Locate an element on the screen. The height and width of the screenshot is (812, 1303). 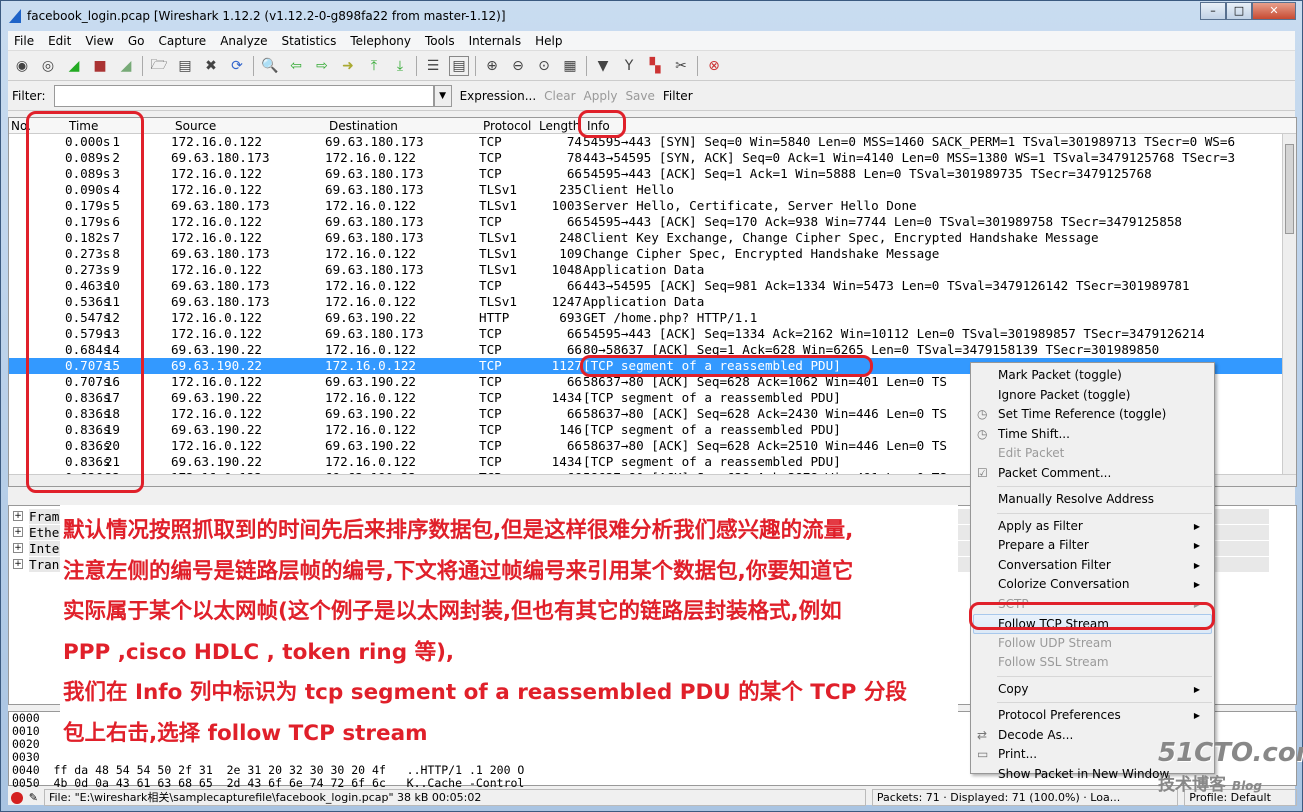
menu-view: View is located at coordinates (99, 41).